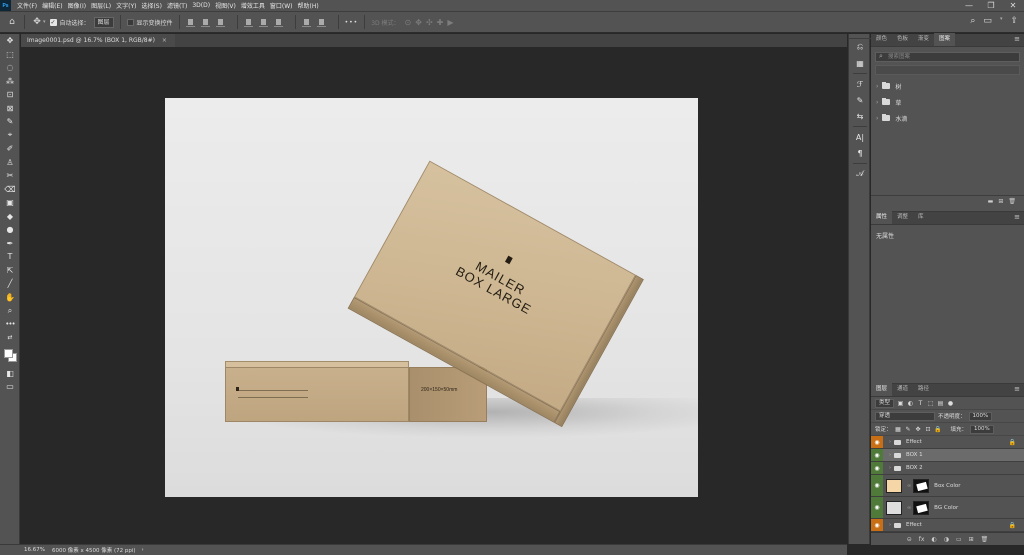  Describe the element at coordinates (26, 550) in the screenshot. I see `zoom-level: 16.67%` at that location.